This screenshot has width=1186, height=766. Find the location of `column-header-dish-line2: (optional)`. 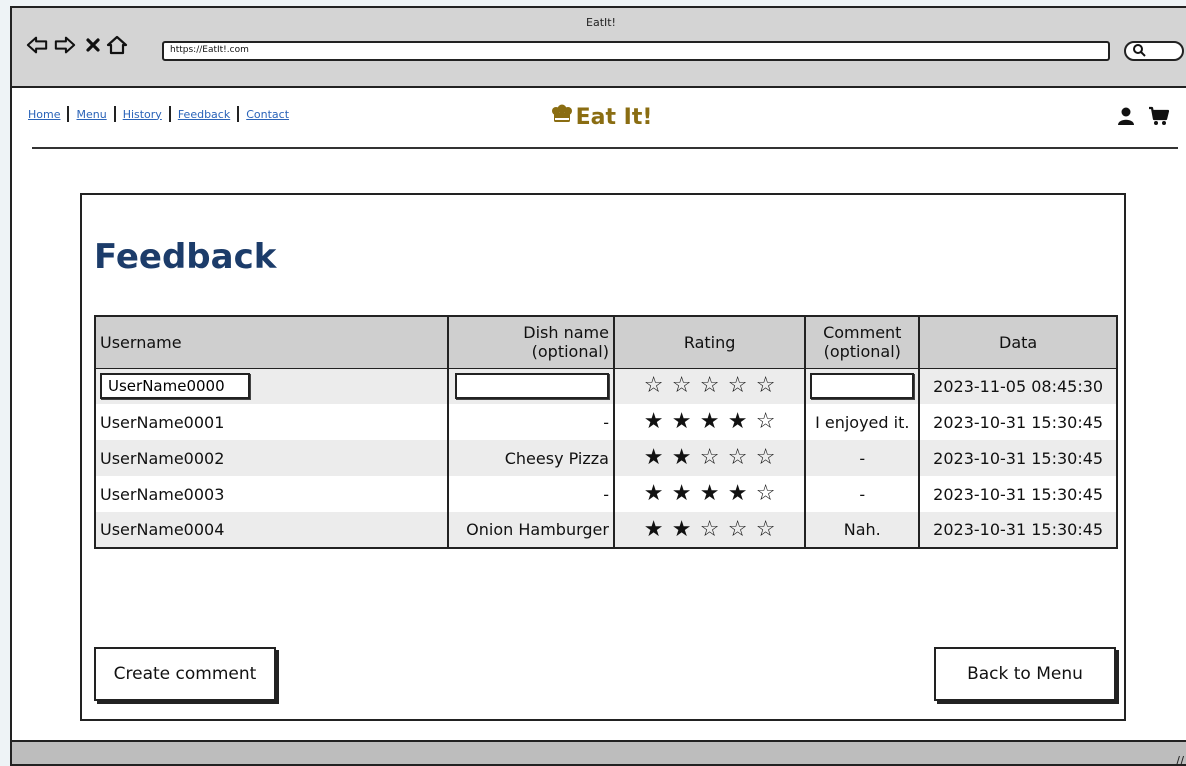

column-header-dish-line2: (optional) is located at coordinates (570, 352).